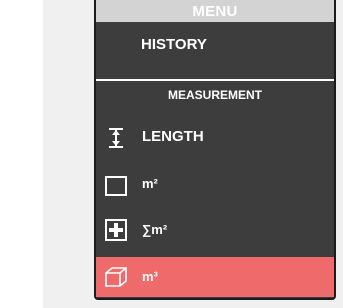 Image resolution: width=343 pixels, height=308 pixels. I want to click on section-title-measurement: MEASUREMENT, so click(214, 95).